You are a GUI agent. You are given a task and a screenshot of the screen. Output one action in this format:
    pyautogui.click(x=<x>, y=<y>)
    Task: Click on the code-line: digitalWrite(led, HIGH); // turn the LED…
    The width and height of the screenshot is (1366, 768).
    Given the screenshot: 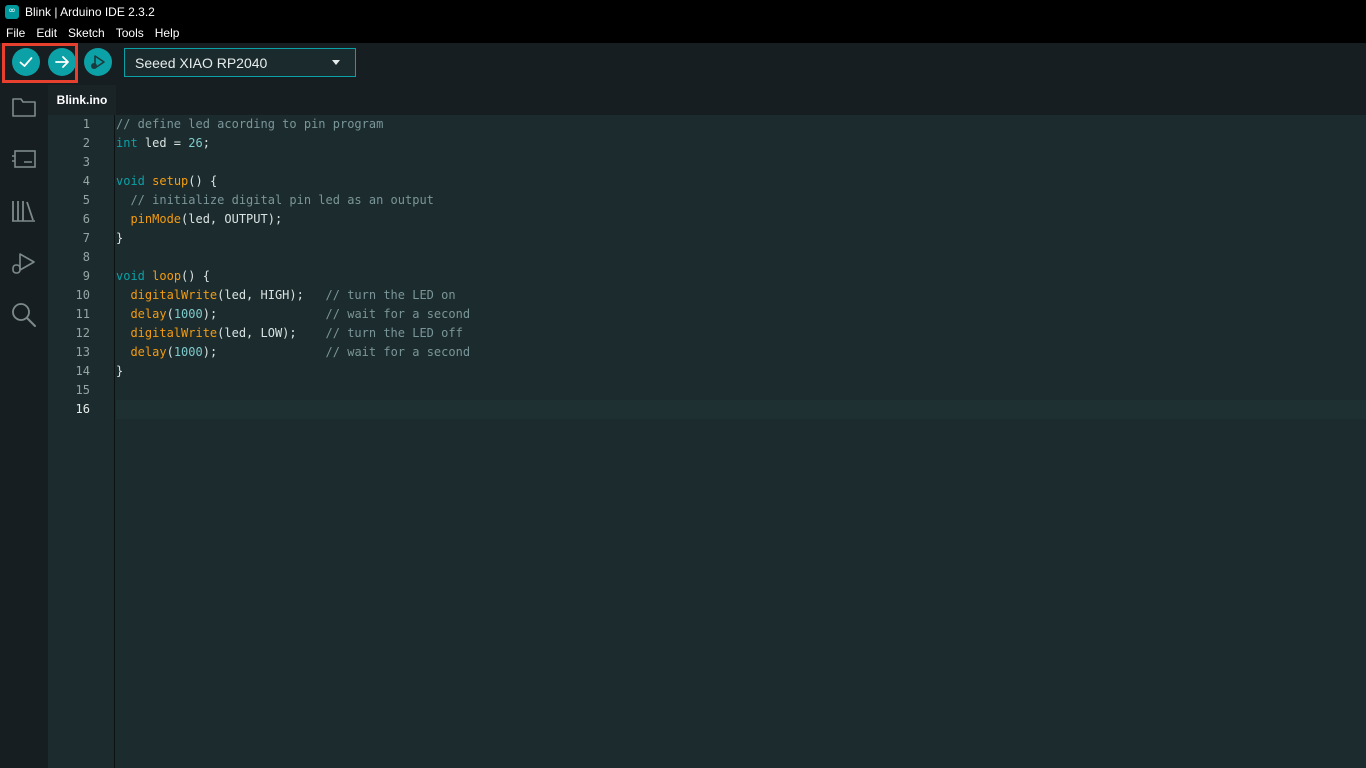 What is the action you would take?
    pyautogui.click(x=286, y=295)
    